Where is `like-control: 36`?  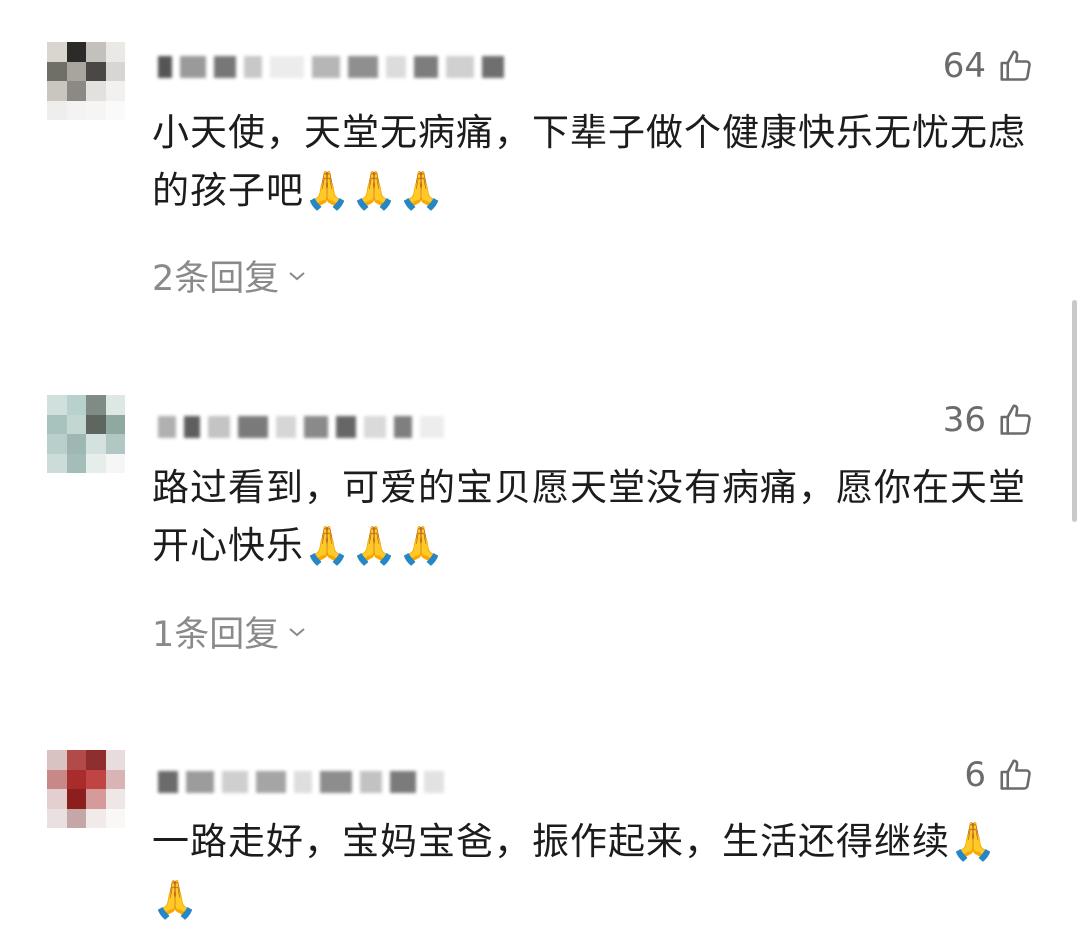 like-control: 36 is located at coordinates (988, 420).